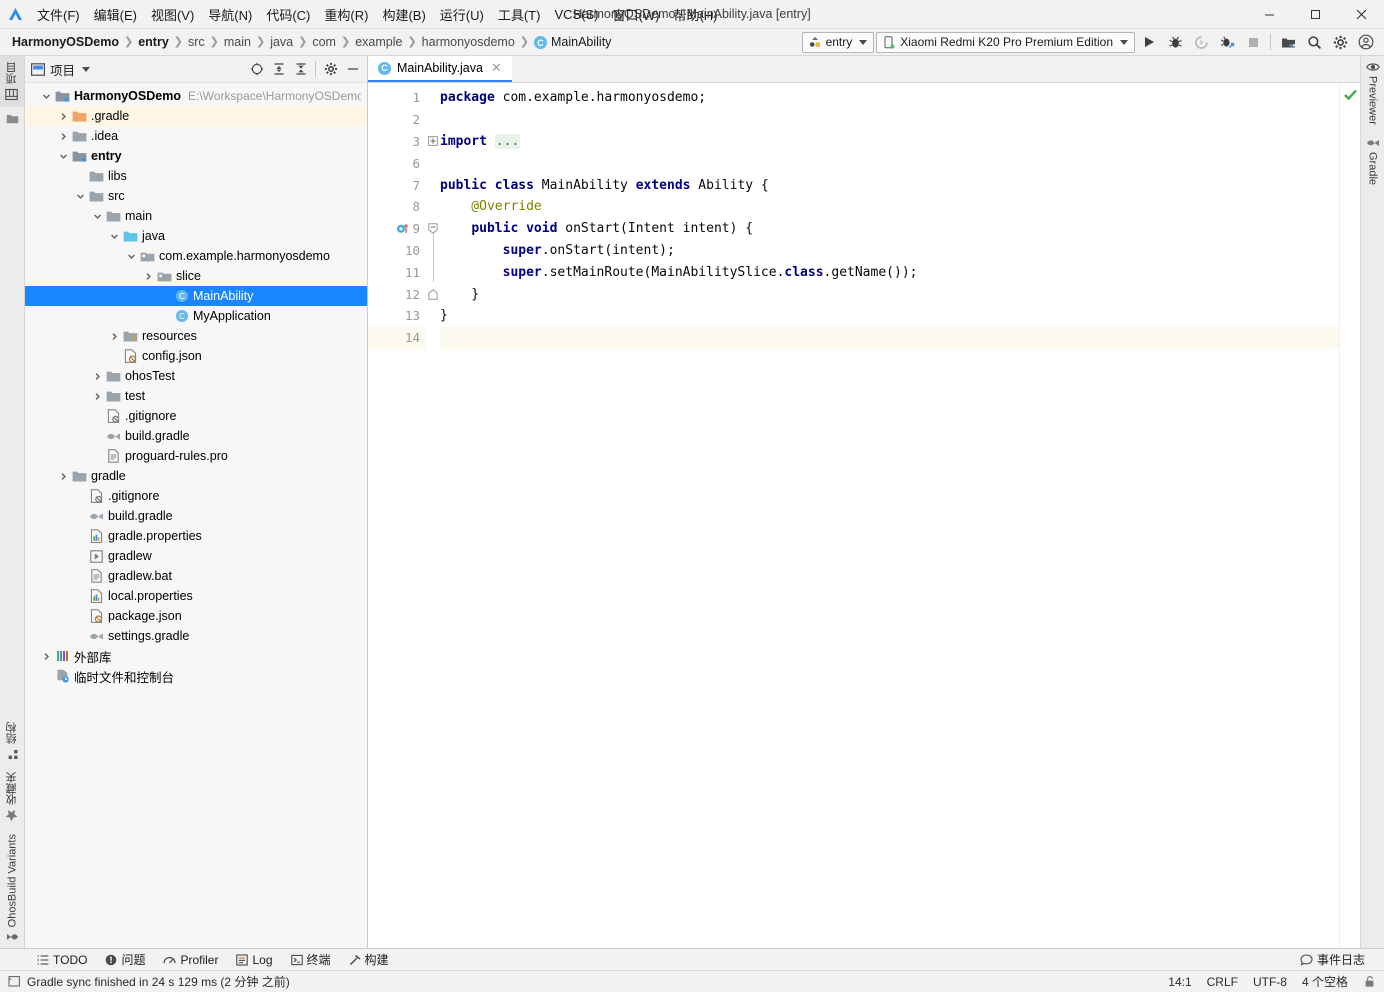 The width and height of the screenshot is (1384, 992). Describe the element at coordinates (62, 960) in the screenshot. I see `bottom-tab-todo: TODO` at that location.